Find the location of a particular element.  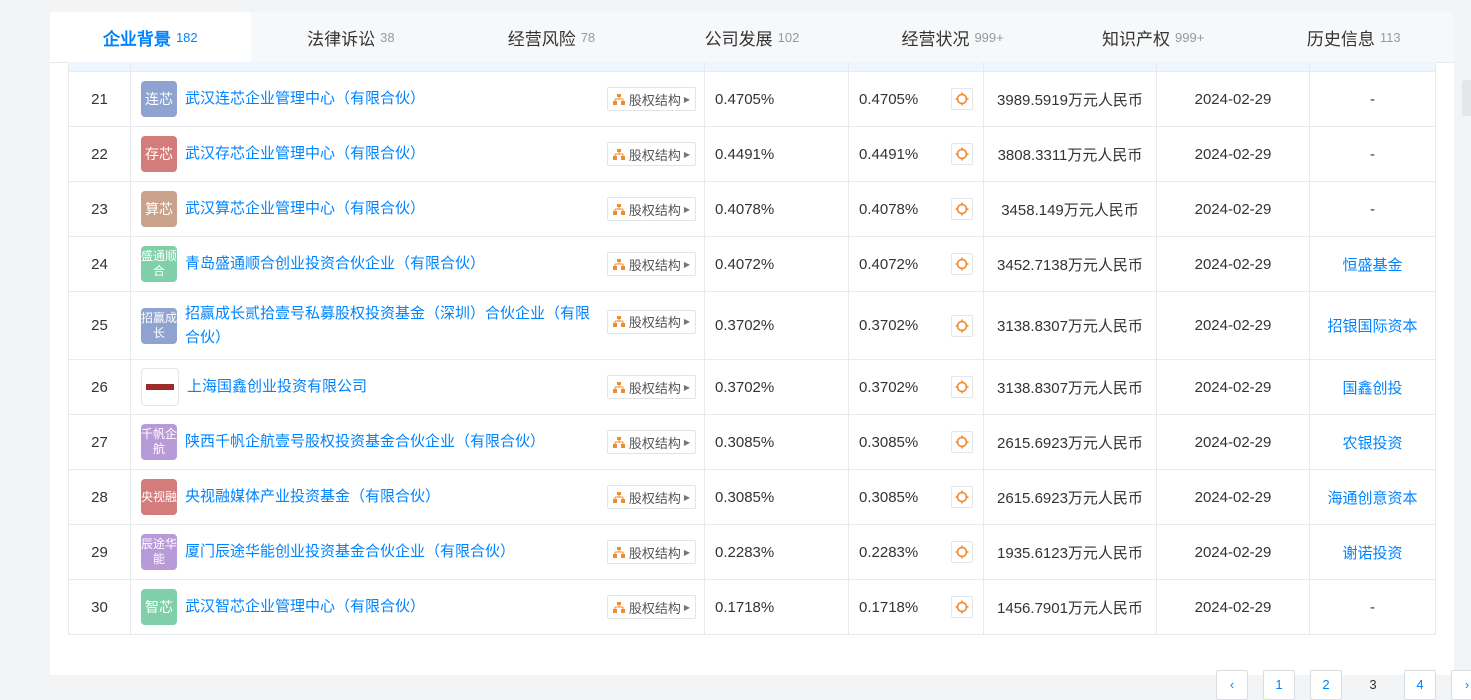

tab-4: 公司发展 102 is located at coordinates (752, 37).